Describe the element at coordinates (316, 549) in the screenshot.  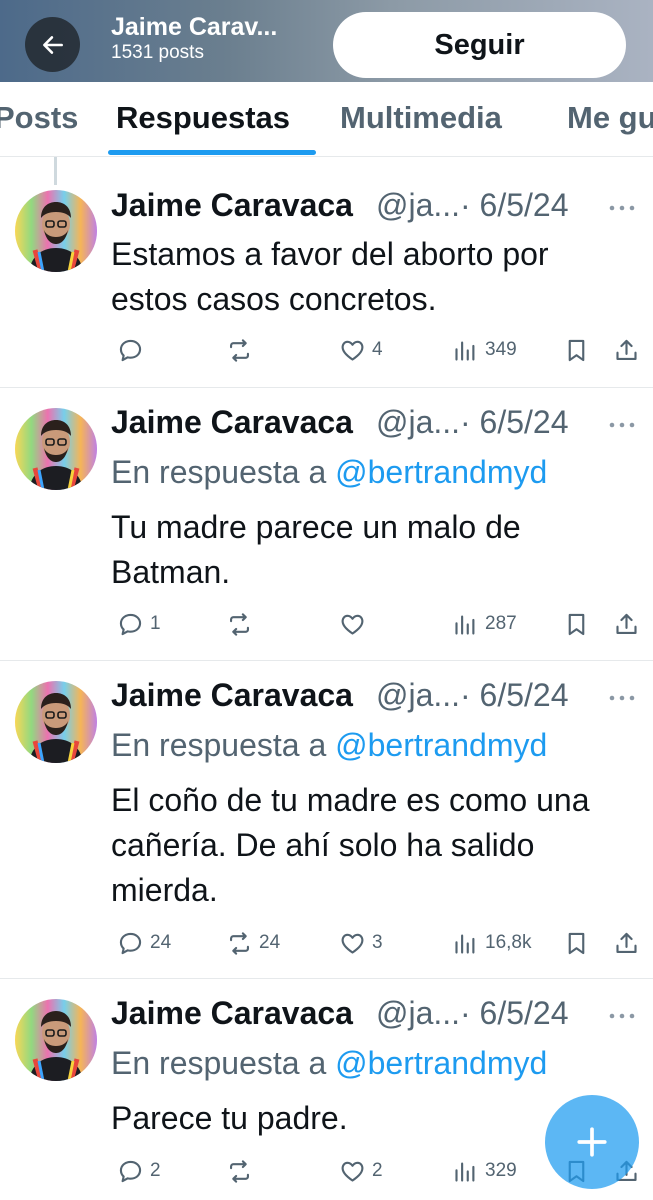
I see `post-text: Tu madre parece un malo de Batman.` at that location.